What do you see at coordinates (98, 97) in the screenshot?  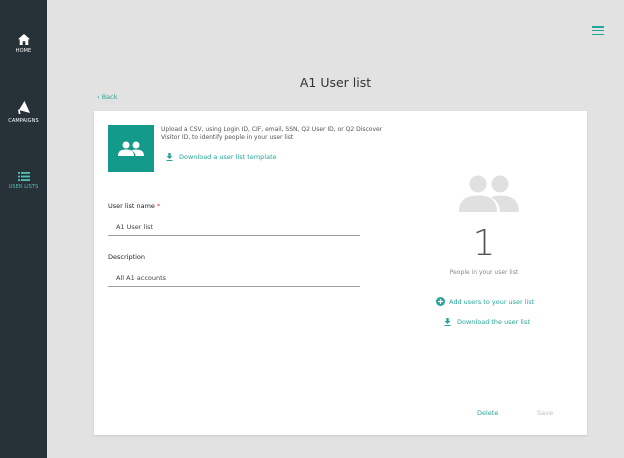 I see `chevron-left-icon: ‹` at bounding box center [98, 97].